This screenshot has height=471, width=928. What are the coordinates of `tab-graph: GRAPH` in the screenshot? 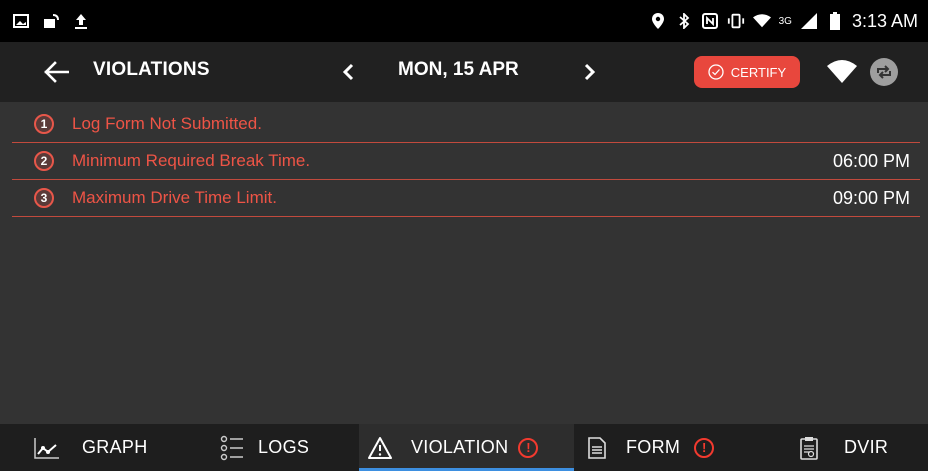 It's located at (93, 447).